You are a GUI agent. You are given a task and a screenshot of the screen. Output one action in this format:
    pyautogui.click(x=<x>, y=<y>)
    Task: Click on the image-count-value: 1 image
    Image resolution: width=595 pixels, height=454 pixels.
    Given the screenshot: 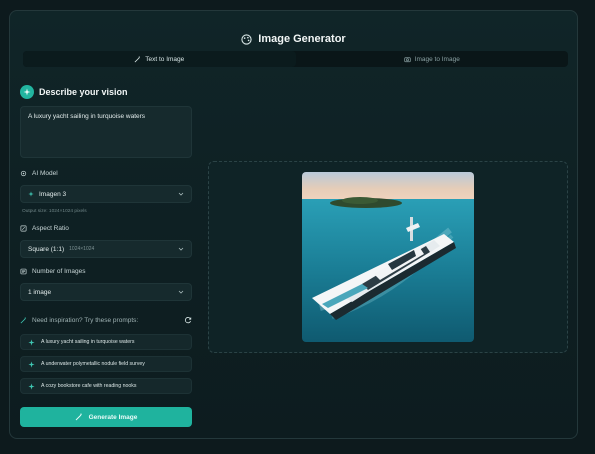 What is the action you would take?
    pyautogui.click(x=40, y=292)
    